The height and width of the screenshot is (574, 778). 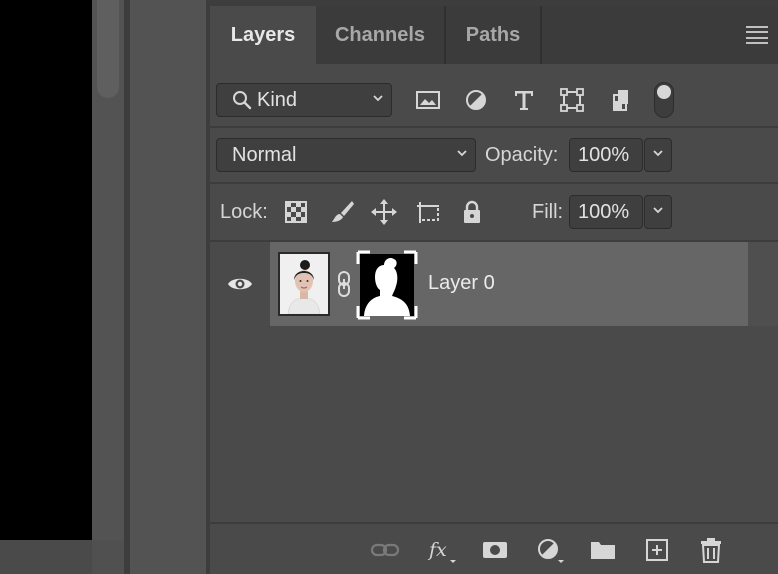 I want to click on filter-toggle, so click(x=664, y=100).